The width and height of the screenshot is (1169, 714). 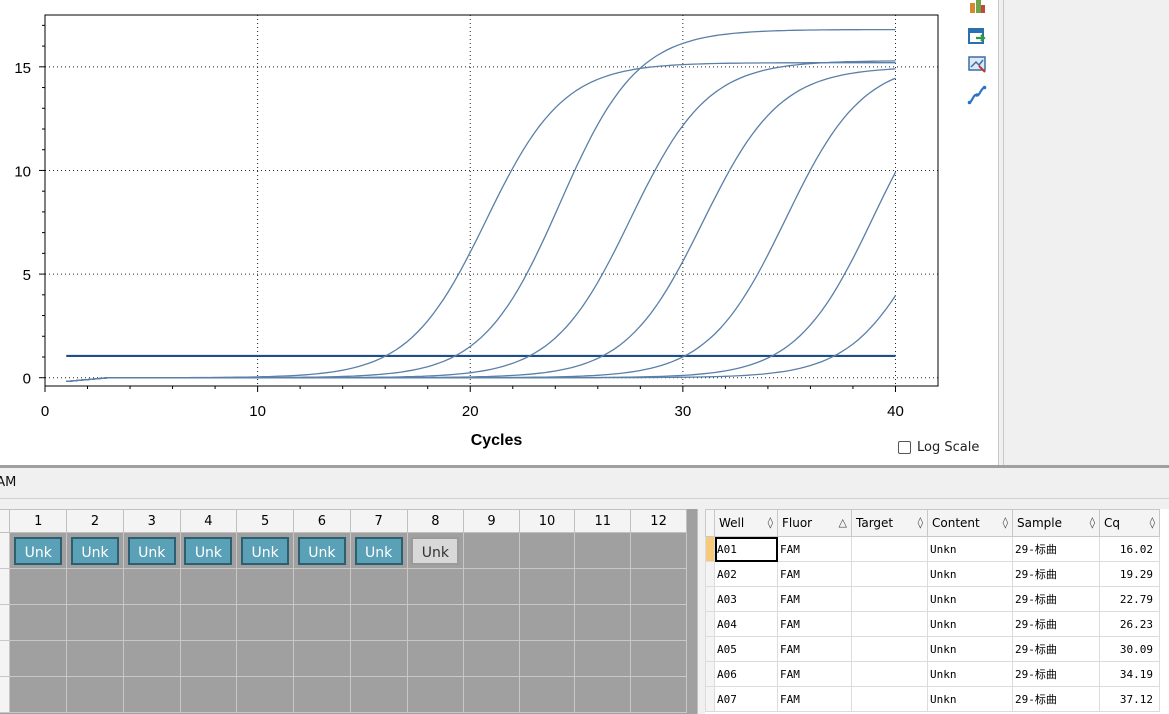 What do you see at coordinates (658, 521) in the screenshot?
I see `plate-column-header: 12` at bounding box center [658, 521].